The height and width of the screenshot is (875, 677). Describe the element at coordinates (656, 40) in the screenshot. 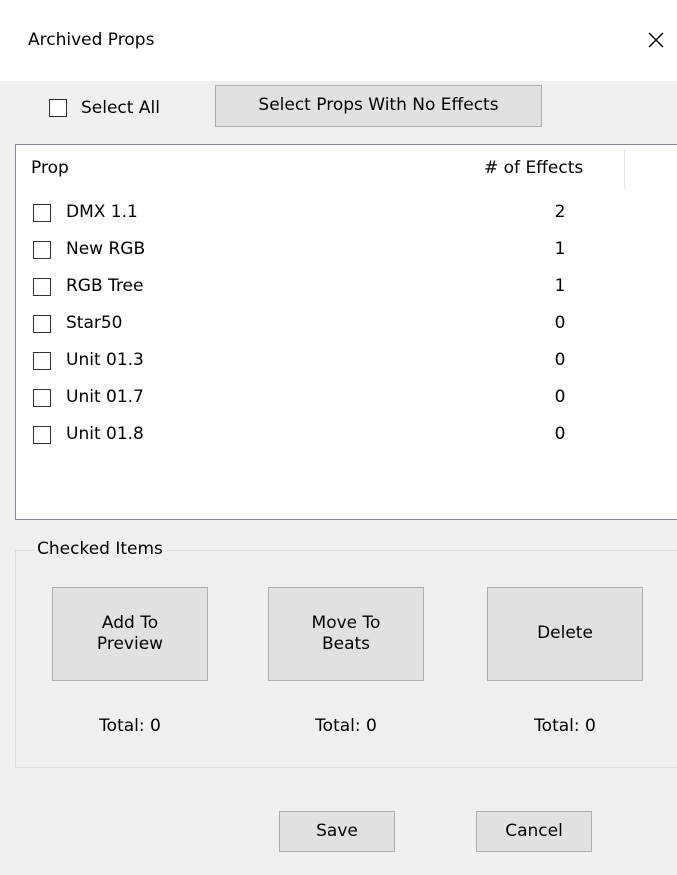

I see `close-icon` at that location.